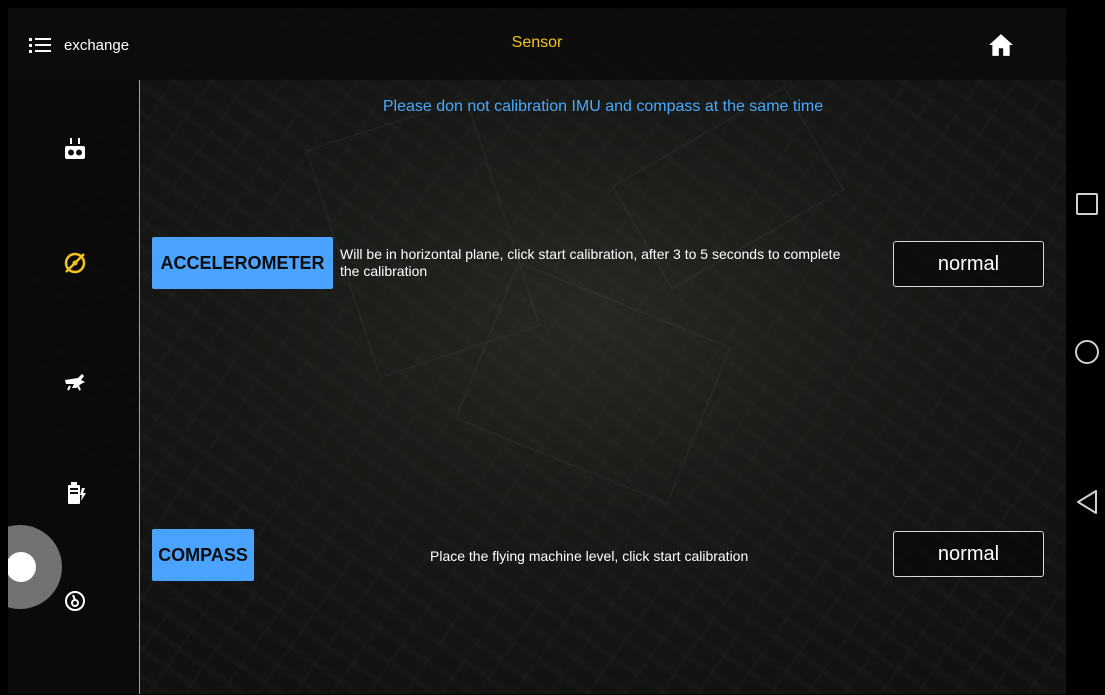 Image resolution: width=1105 pixels, height=695 pixels. I want to click on back-icon, so click(1087, 502).